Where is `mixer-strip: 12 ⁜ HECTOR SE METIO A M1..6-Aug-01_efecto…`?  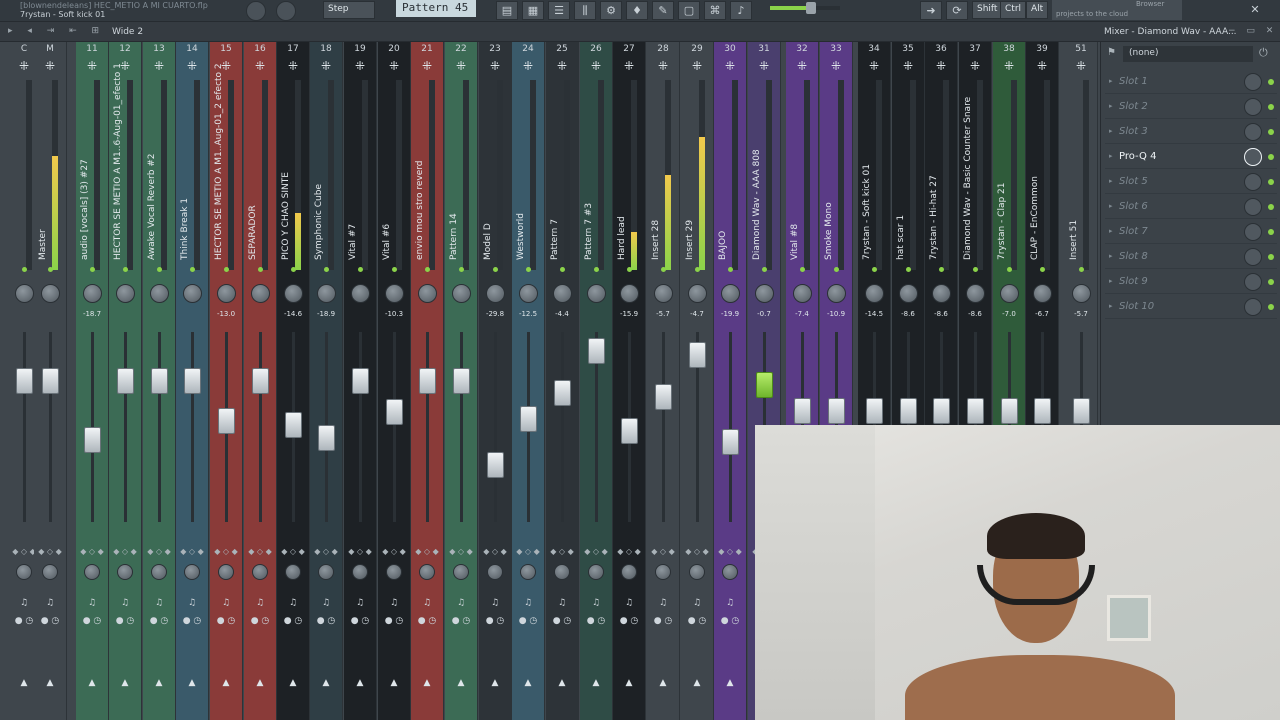 mixer-strip: 12 ⁜ HECTOR SE METIO A M1..6-Aug-01_efecto… is located at coordinates (125, 381).